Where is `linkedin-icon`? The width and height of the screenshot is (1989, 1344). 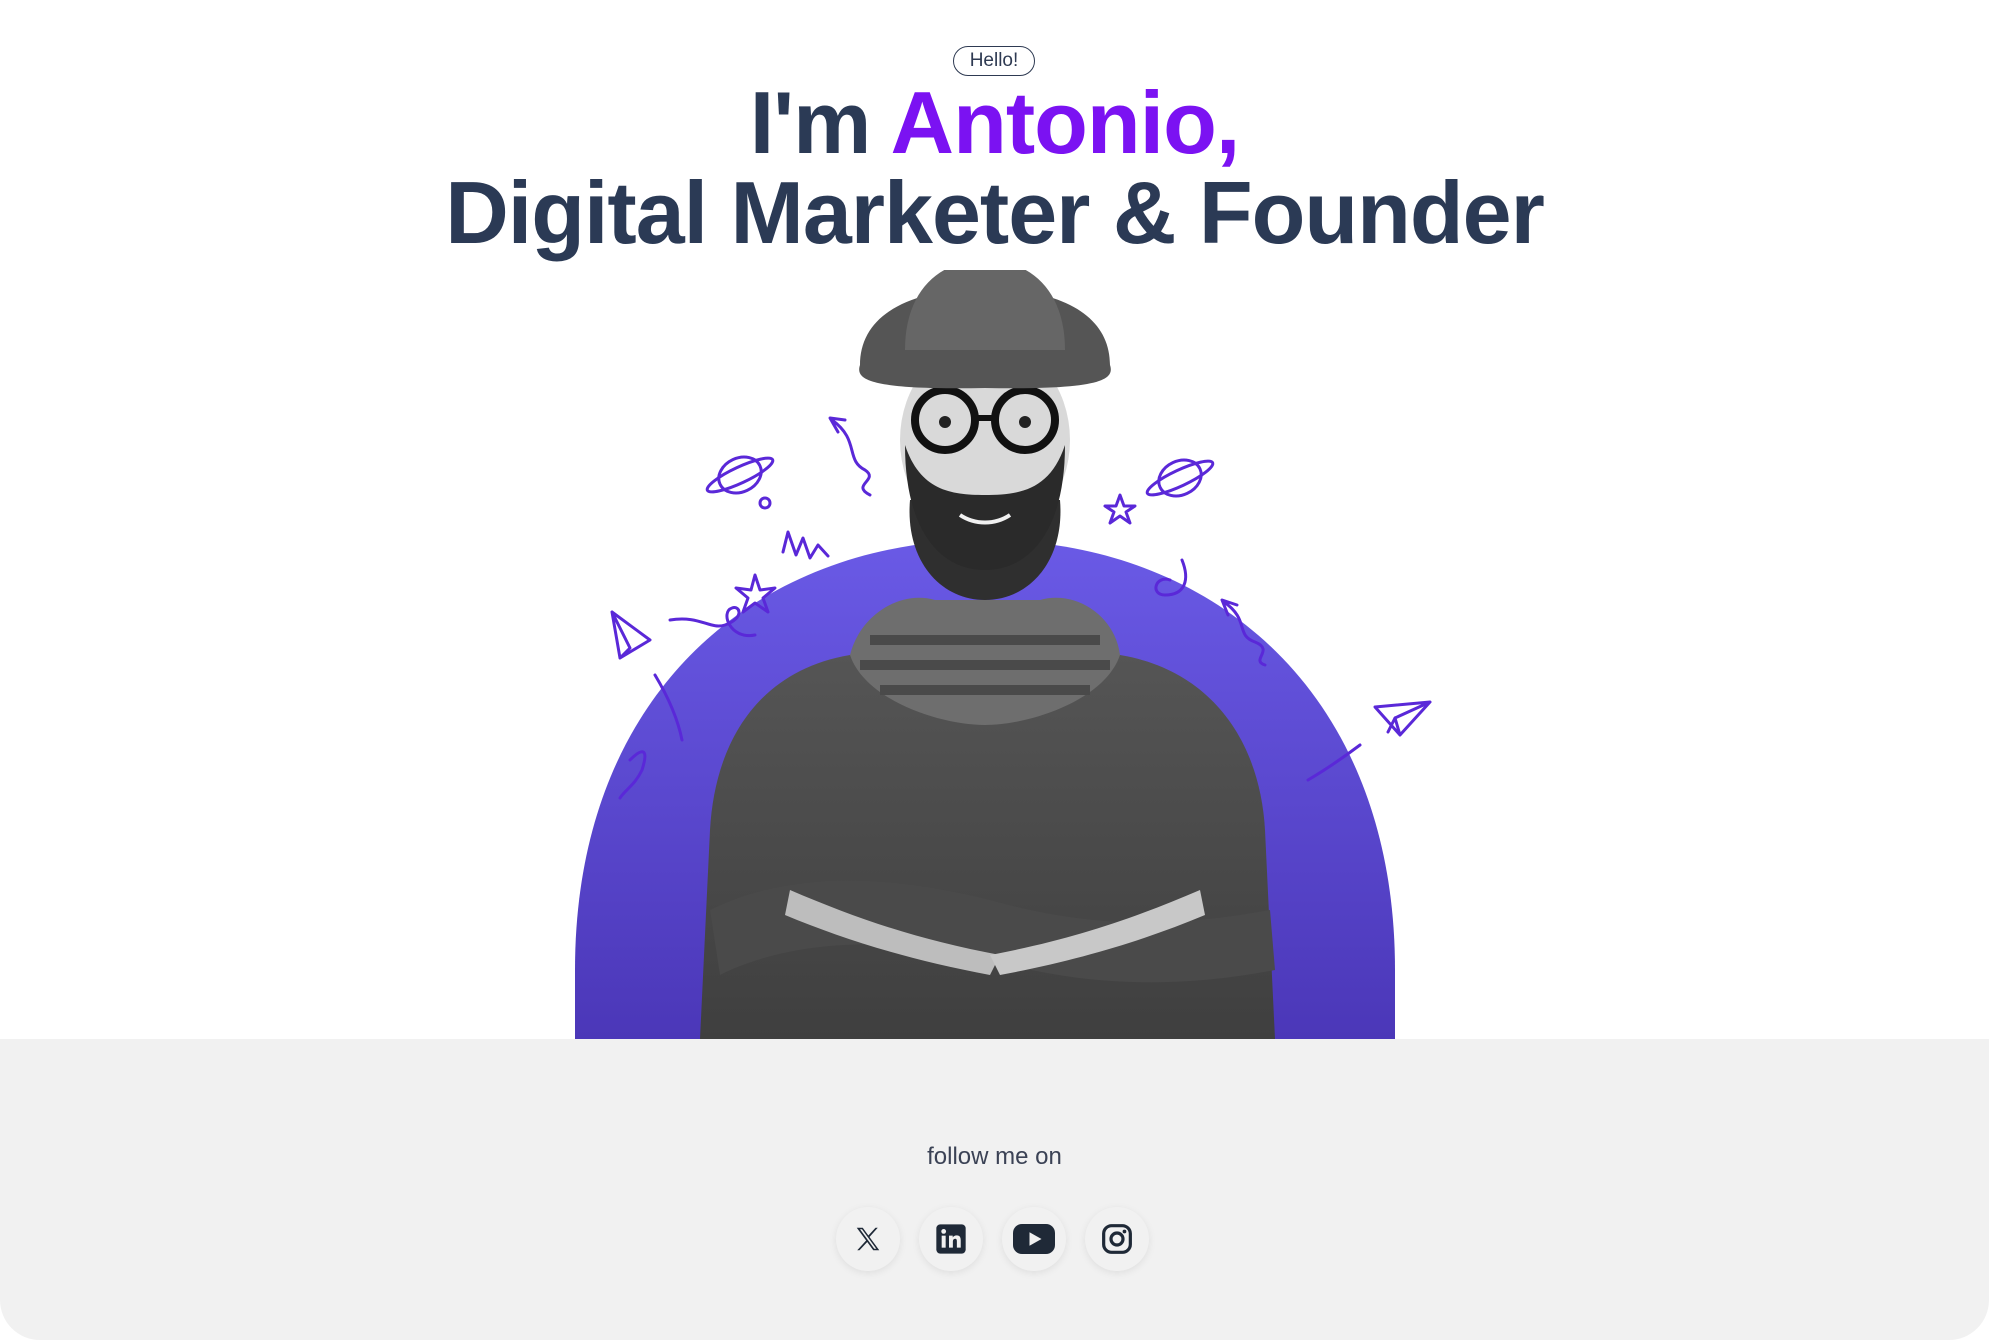
linkedin-icon is located at coordinates (951, 1239).